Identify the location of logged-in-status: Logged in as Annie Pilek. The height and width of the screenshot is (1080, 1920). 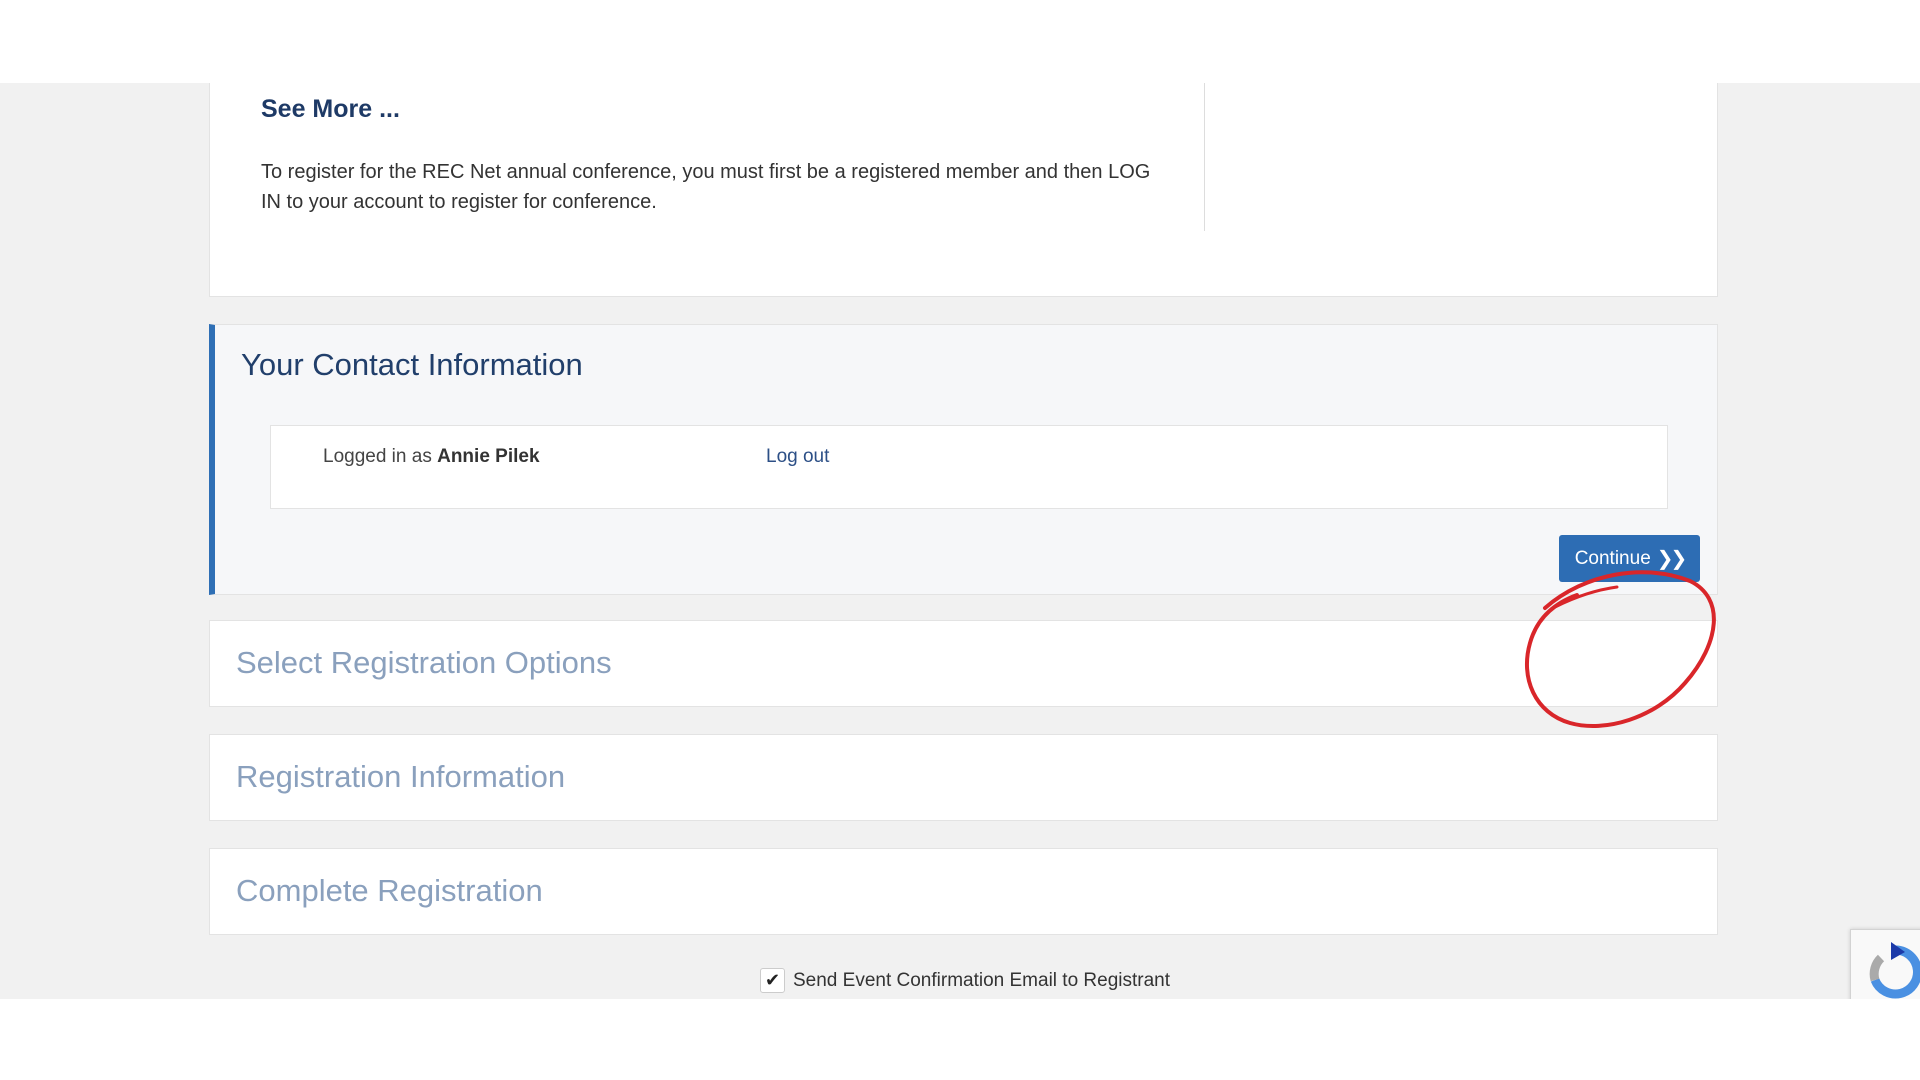
(431, 457).